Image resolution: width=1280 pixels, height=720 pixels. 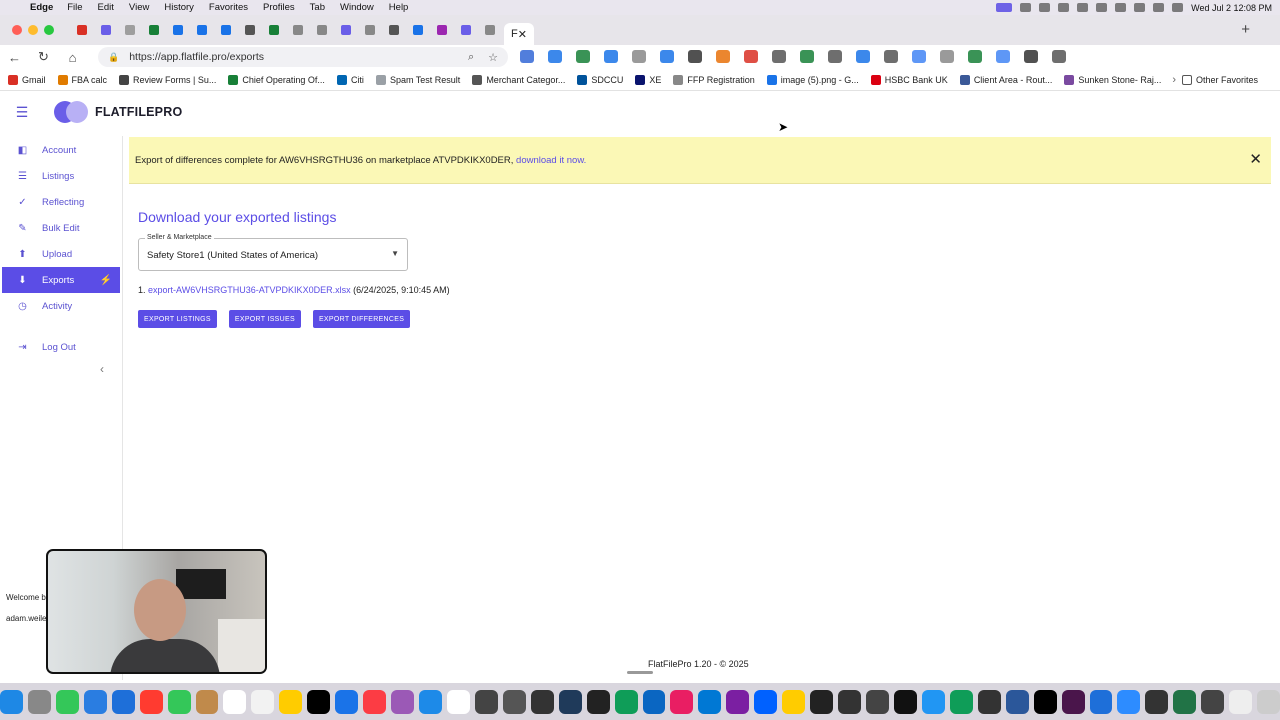 What do you see at coordinates (1245, 29) in the screenshot?
I see `new-tab-icon: +` at bounding box center [1245, 29].